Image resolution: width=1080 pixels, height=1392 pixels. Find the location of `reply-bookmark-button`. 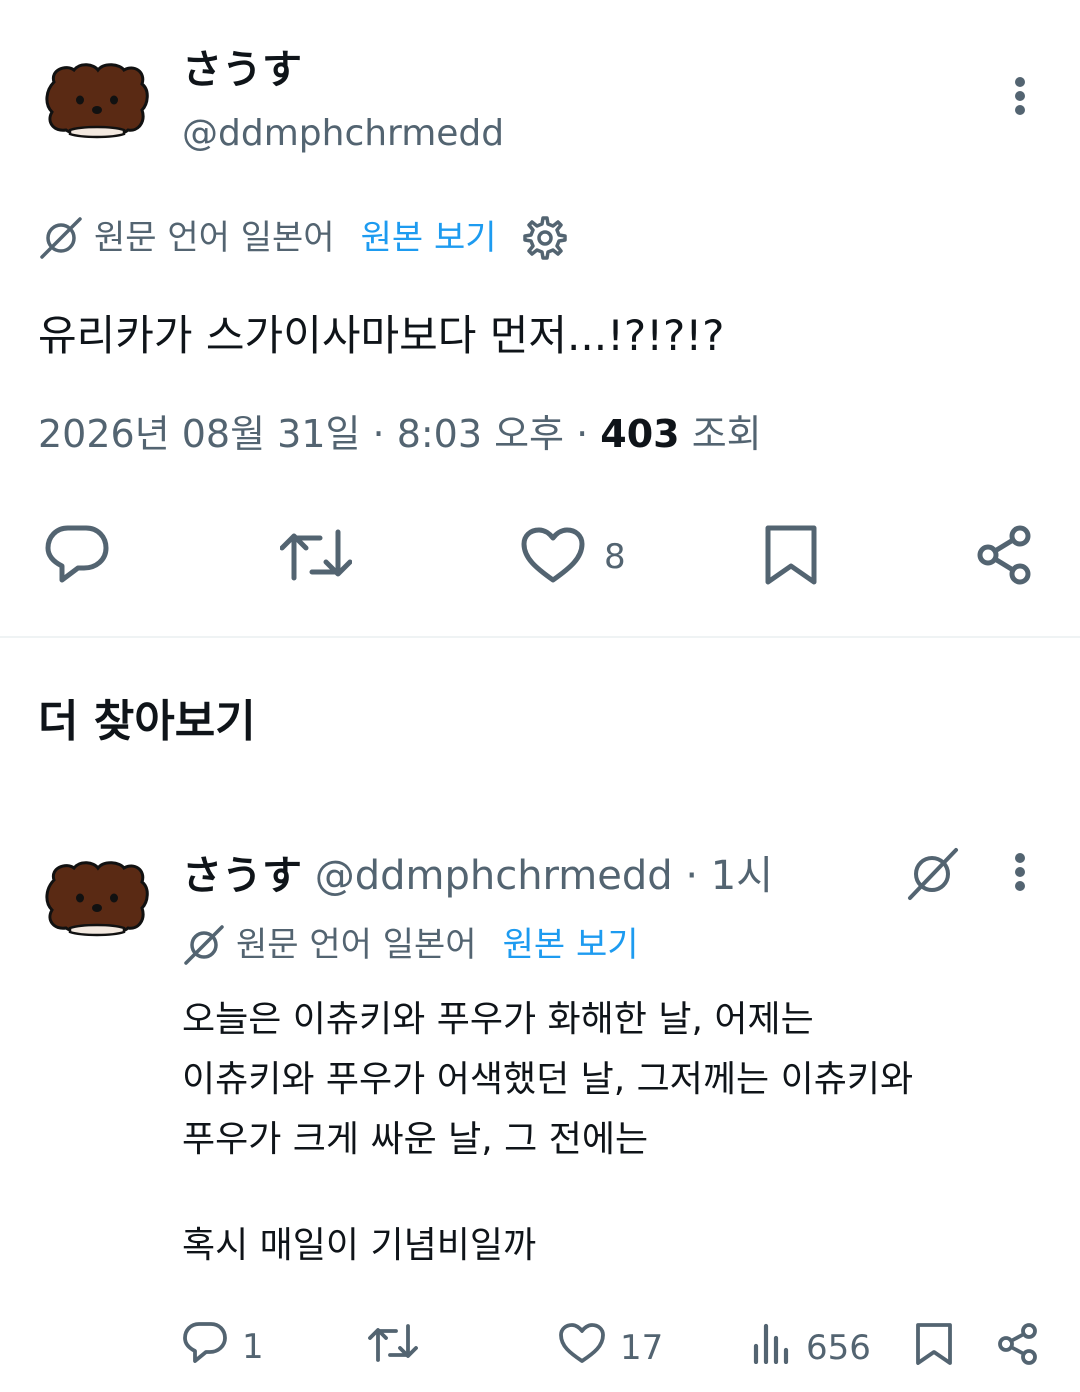

reply-bookmark-button is located at coordinates (934, 1348).